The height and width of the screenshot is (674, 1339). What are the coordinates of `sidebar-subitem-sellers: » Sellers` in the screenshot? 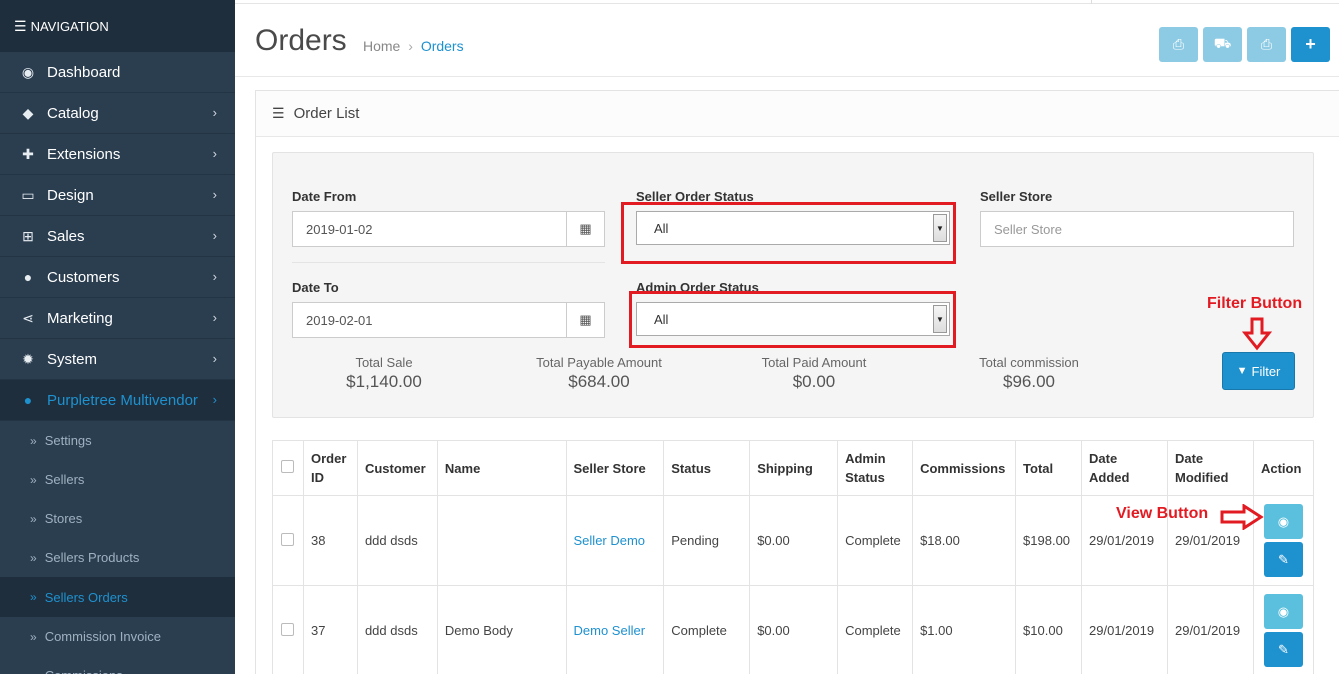 It's located at (117, 479).